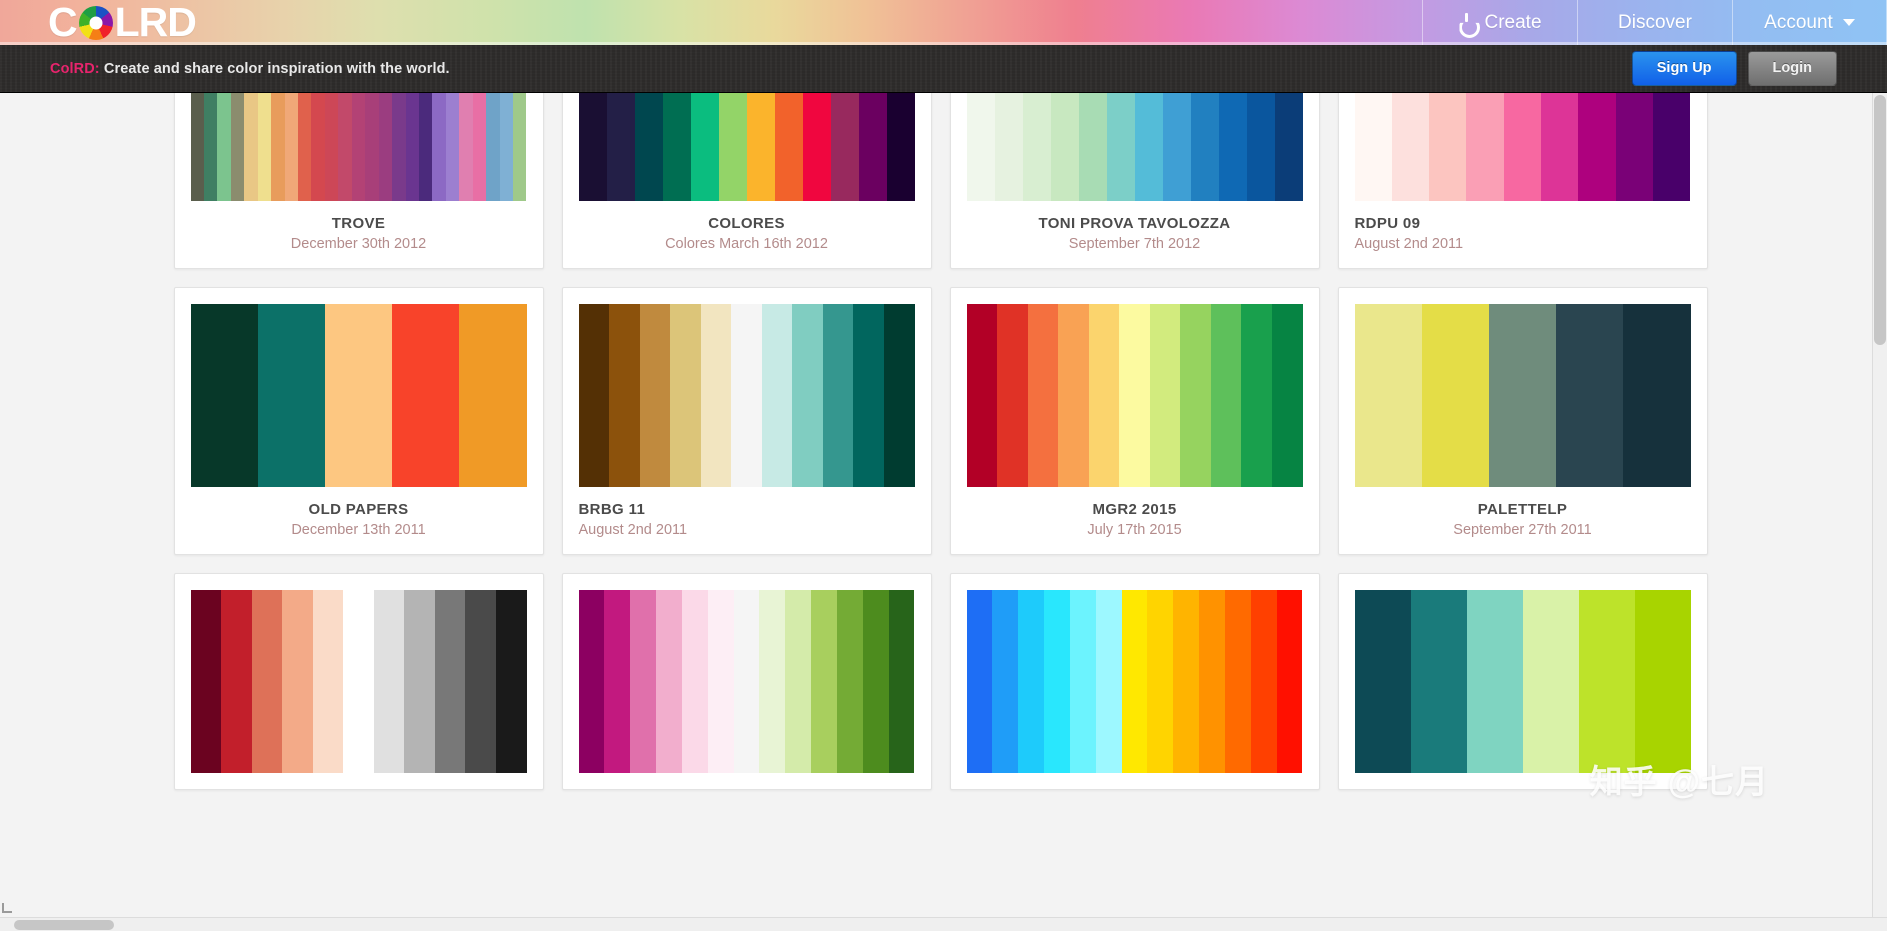  What do you see at coordinates (122, 22) in the screenshot?
I see `site-logo: C LRD` at bounding box center [122, 22].